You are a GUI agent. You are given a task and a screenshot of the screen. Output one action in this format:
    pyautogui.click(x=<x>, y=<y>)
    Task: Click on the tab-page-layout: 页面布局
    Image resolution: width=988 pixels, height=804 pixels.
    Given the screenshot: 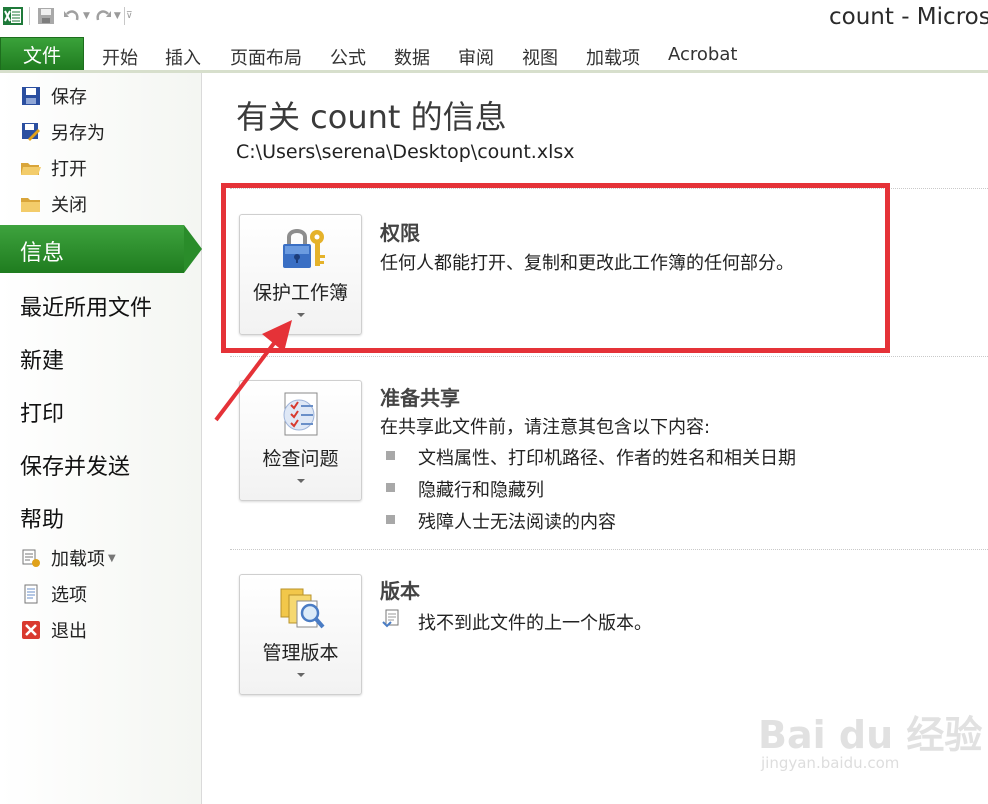 What is the action you would take?
    pyautogui.click(x=266, y=57)
    